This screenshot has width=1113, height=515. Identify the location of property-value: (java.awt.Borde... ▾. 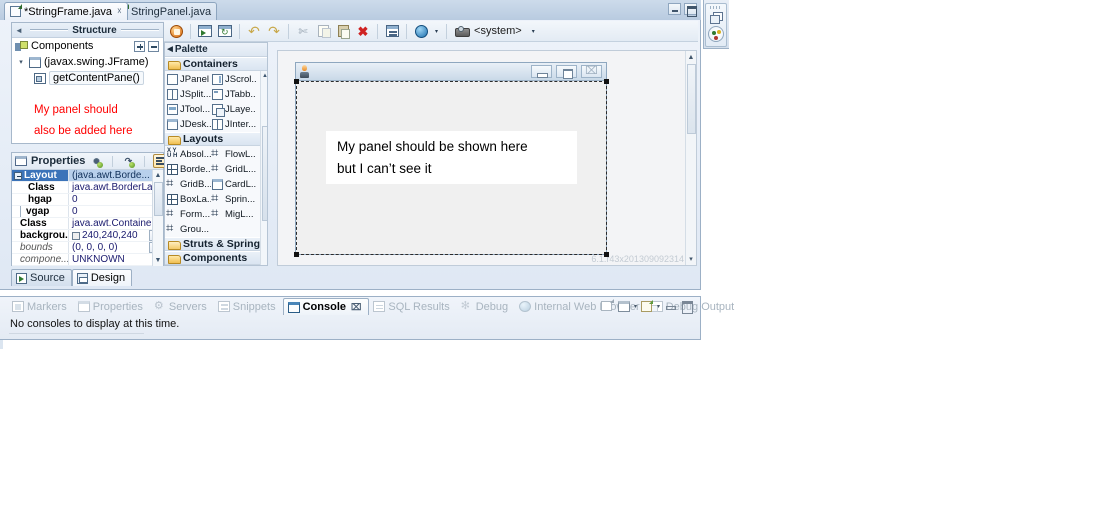
(116, 175).